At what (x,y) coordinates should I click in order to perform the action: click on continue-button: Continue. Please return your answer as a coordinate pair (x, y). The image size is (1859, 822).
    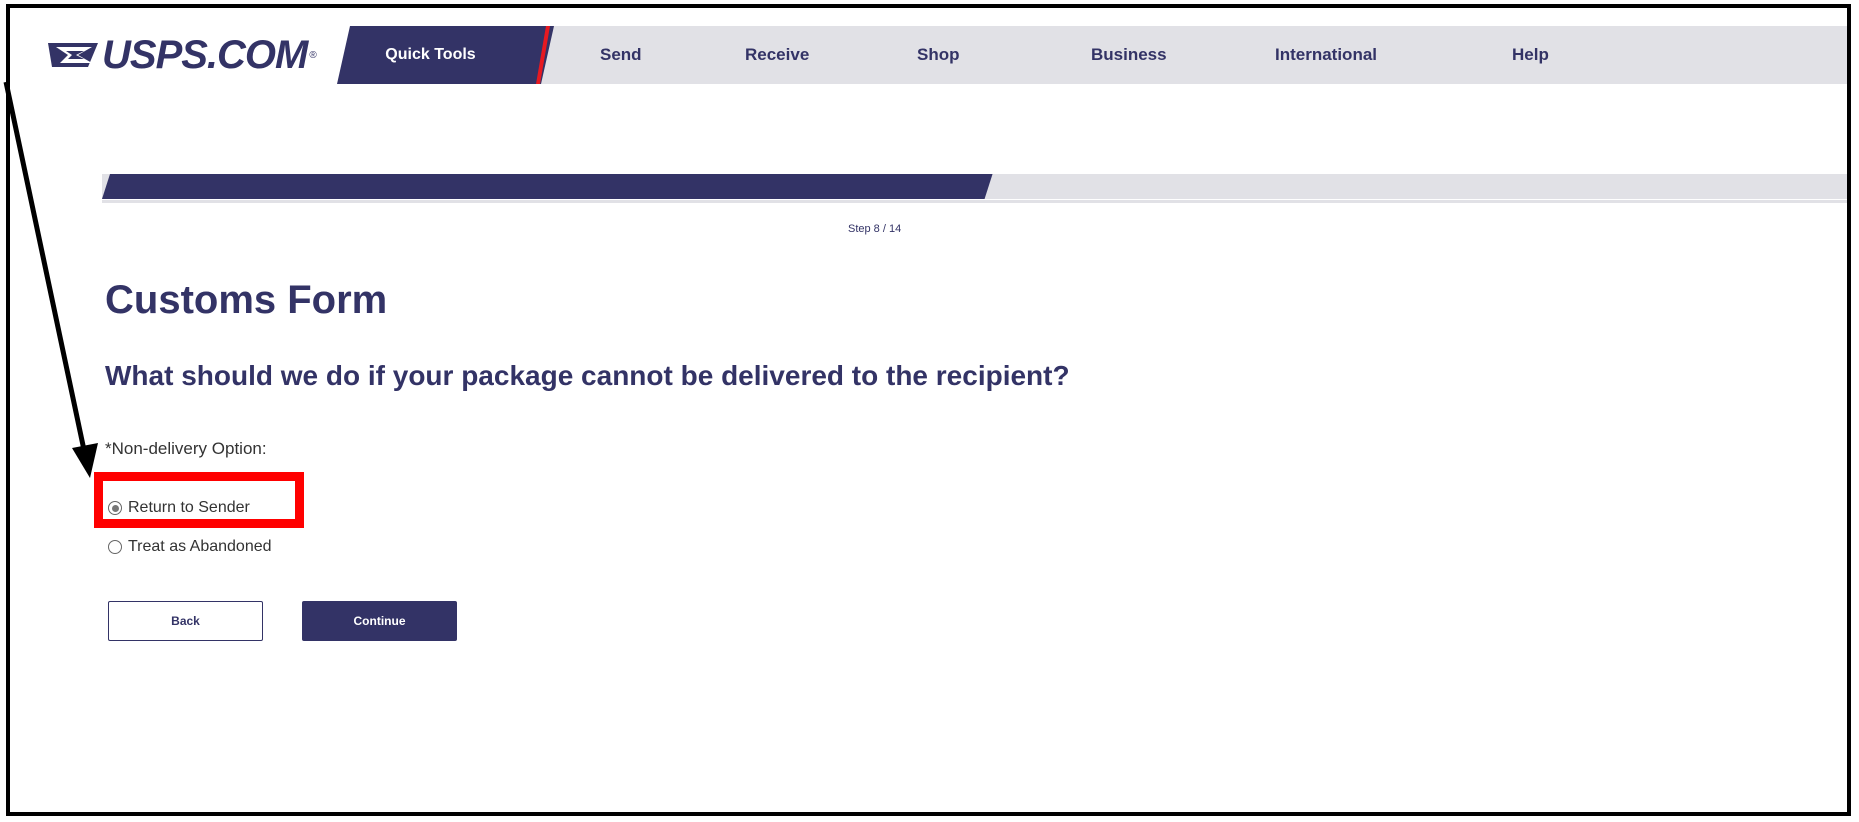
    Looking at the image, I should click on (379, 621).